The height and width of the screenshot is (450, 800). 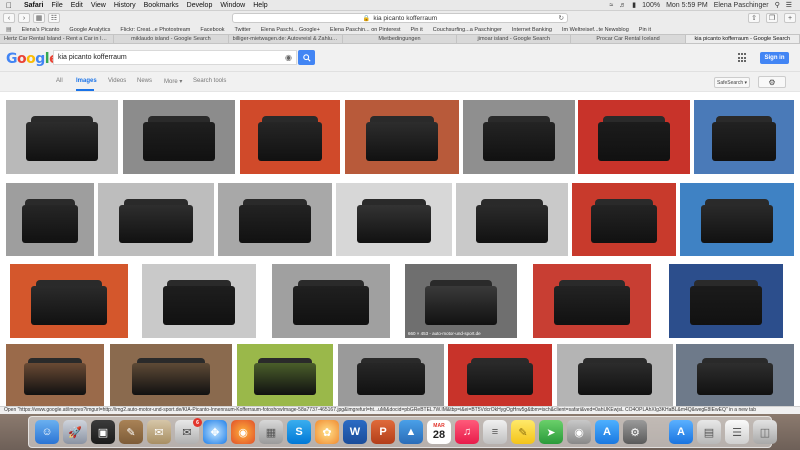 What do you see at coordinates (175, 57) in the screenshot?
I see `search-input: kia picanto kofferraum ◉` at bounding box center [175, 57].